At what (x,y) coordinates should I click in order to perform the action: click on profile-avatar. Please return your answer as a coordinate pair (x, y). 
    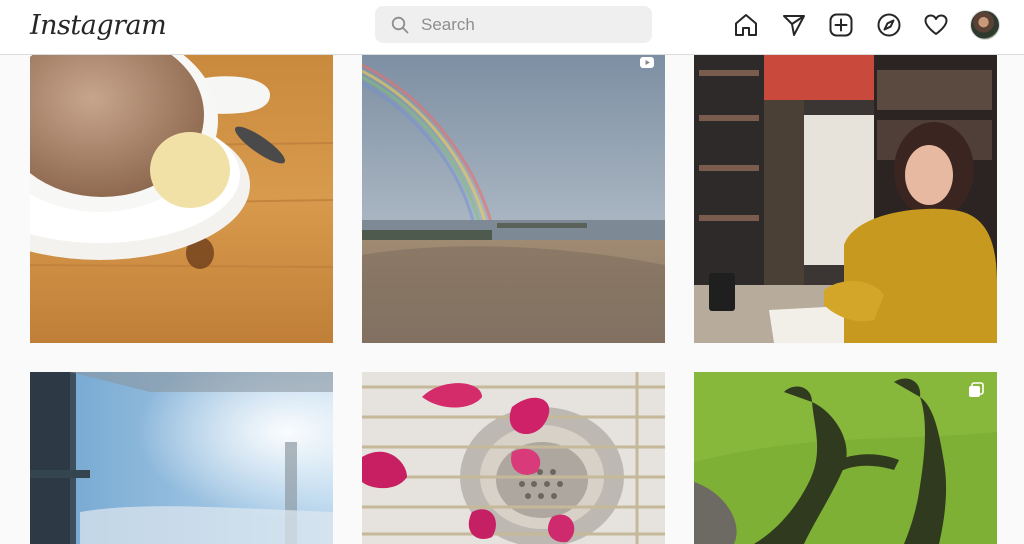
    Looking at the image, I should click on (985, 25).